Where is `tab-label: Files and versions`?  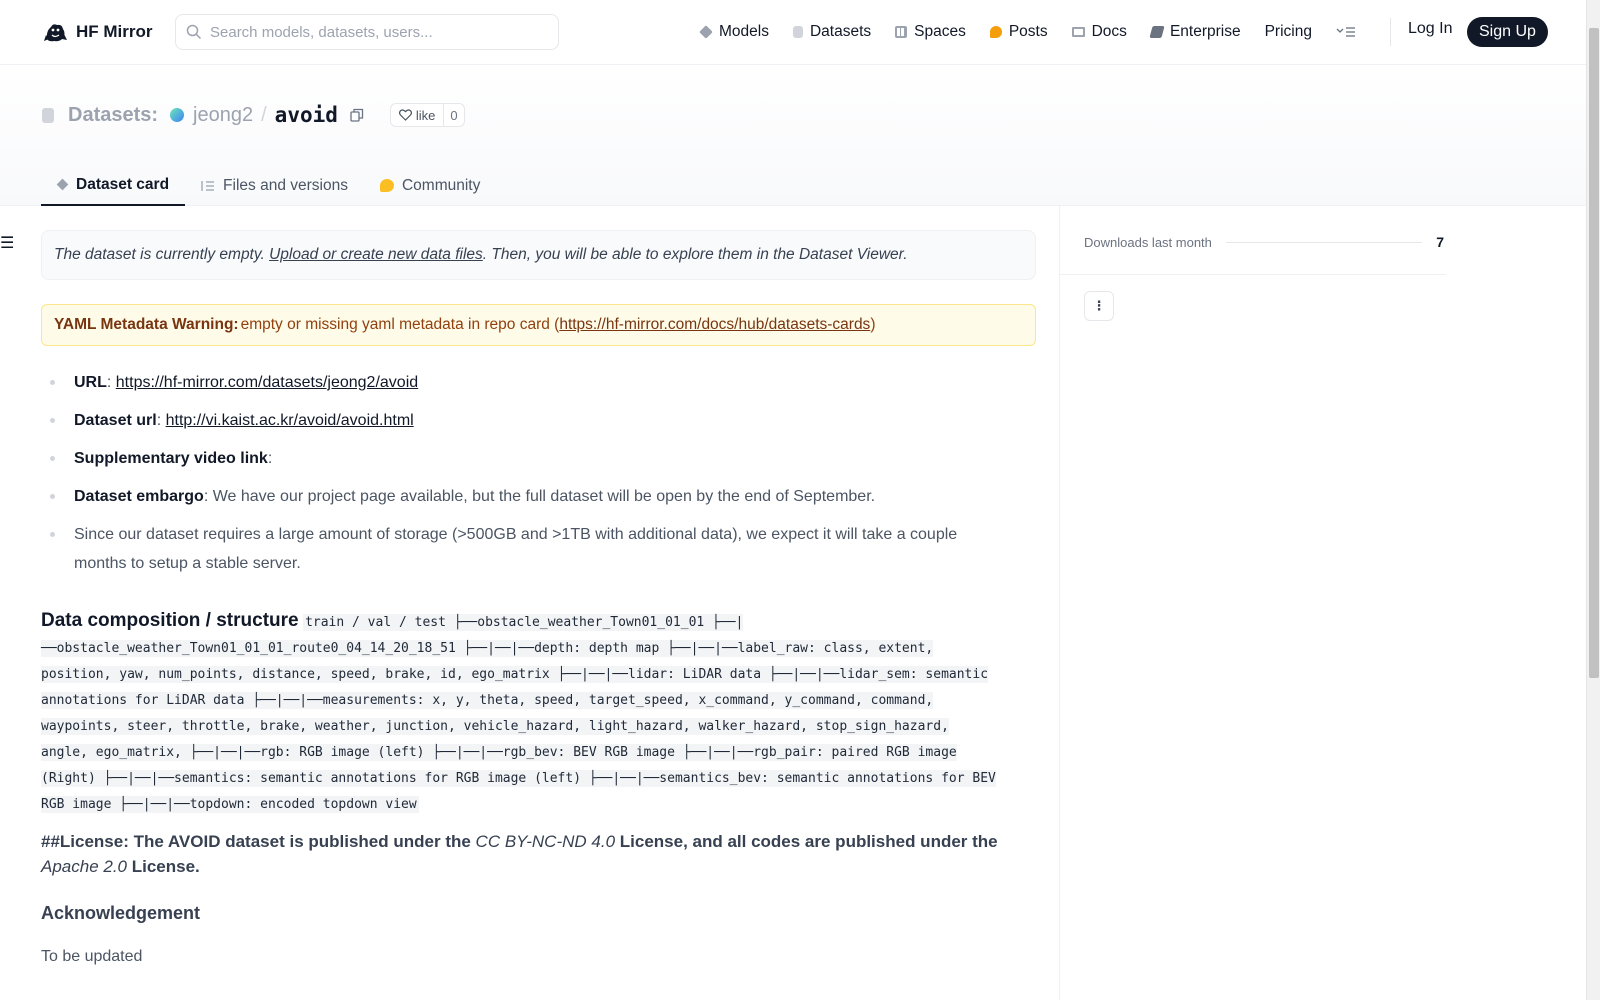
tab-label: Files and versions is located at coordinates (285, 185).